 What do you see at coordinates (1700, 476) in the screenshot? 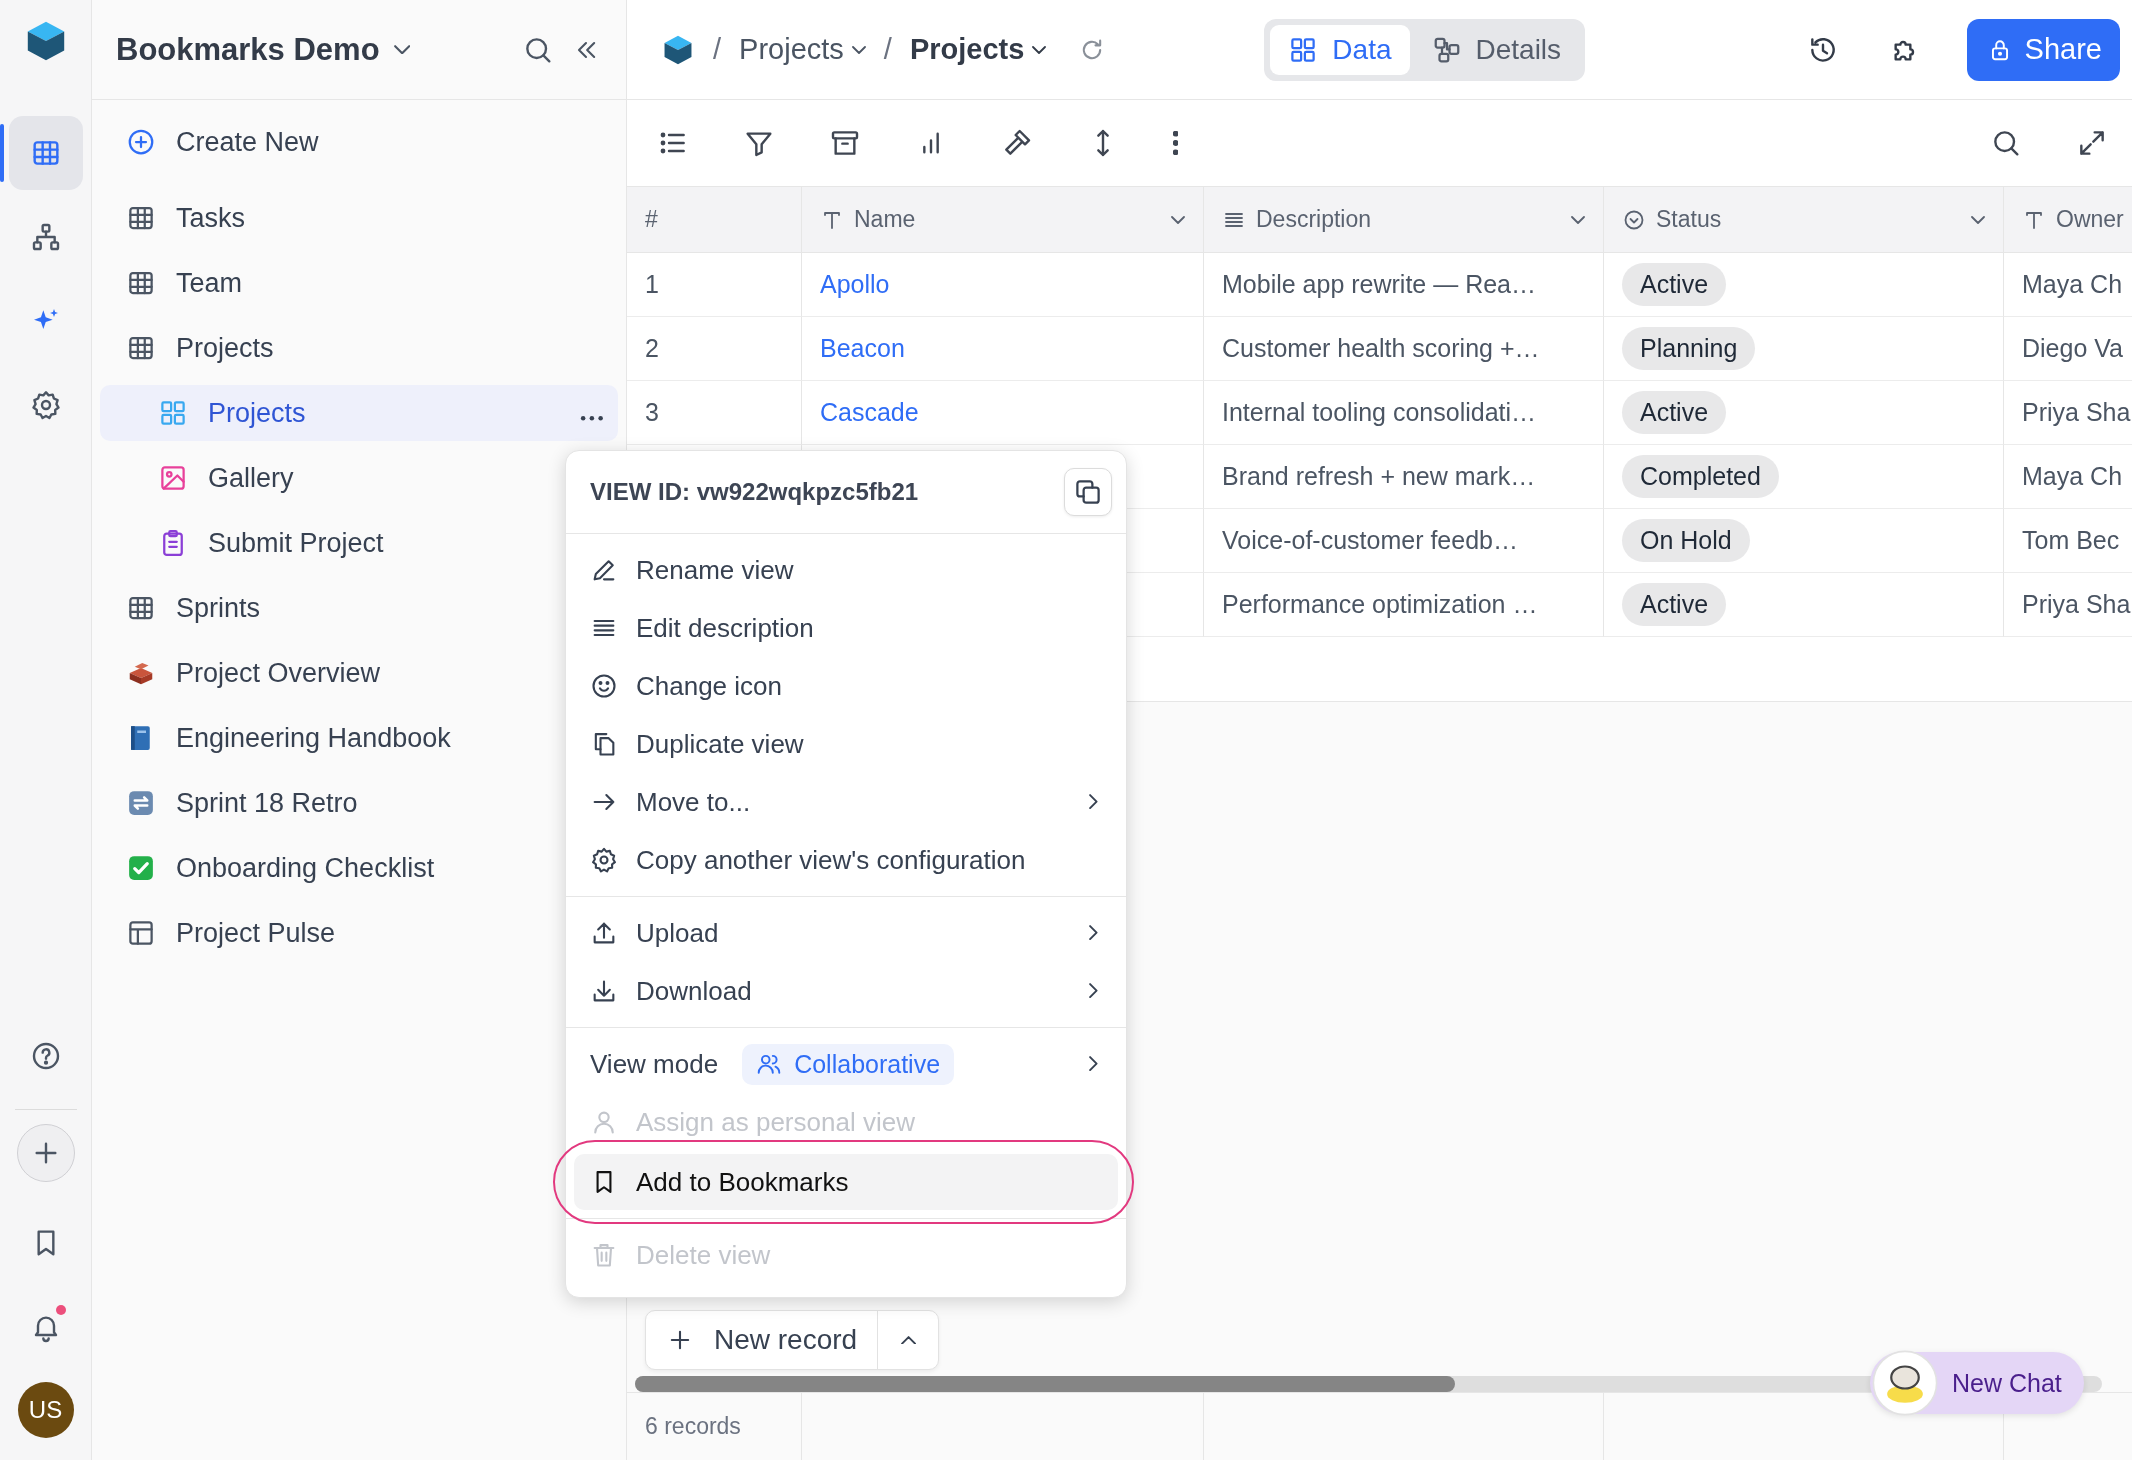
I see `status-pill: Completed` at bounding box center [1700, 476].